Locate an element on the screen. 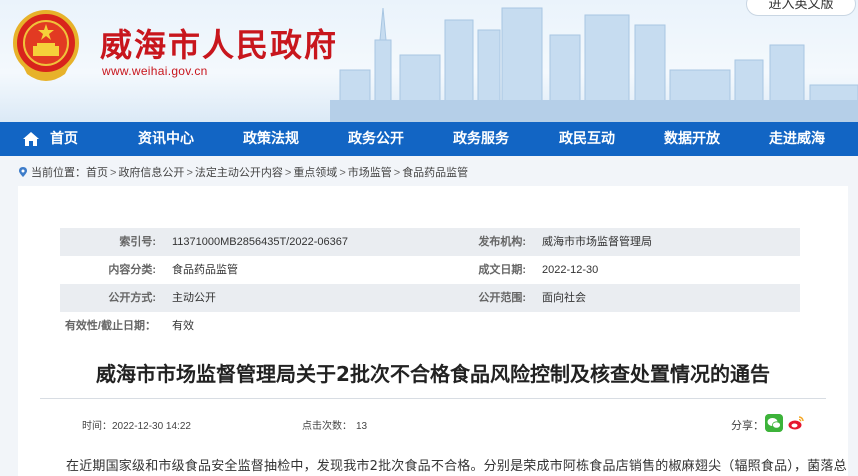 The width and height of the screenshot is (858, 476). weibo-icon is located at coordinates (796, 423).